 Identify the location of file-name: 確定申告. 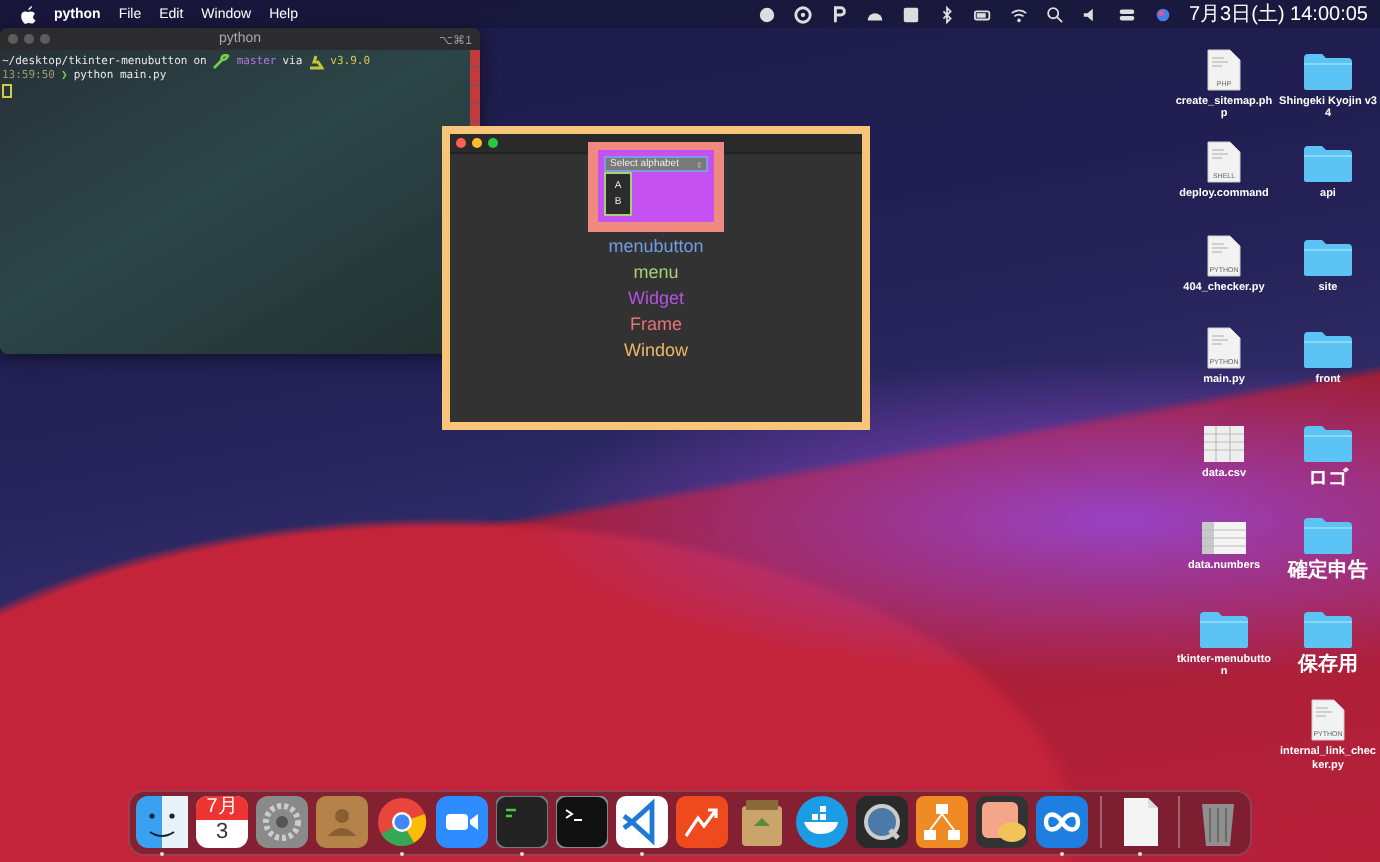
(1328, 573).